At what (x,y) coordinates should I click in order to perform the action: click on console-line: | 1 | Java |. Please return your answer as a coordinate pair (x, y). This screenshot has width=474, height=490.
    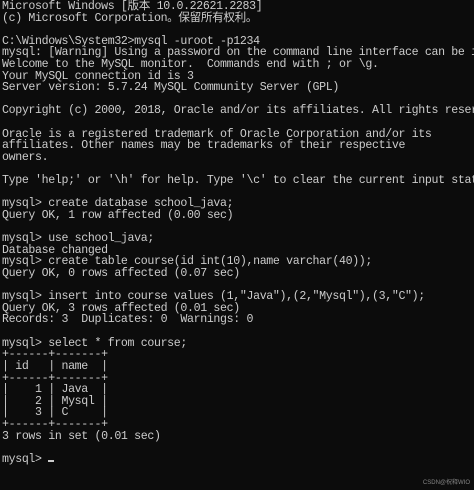
    Looking at the image, I should click on (55, 390).